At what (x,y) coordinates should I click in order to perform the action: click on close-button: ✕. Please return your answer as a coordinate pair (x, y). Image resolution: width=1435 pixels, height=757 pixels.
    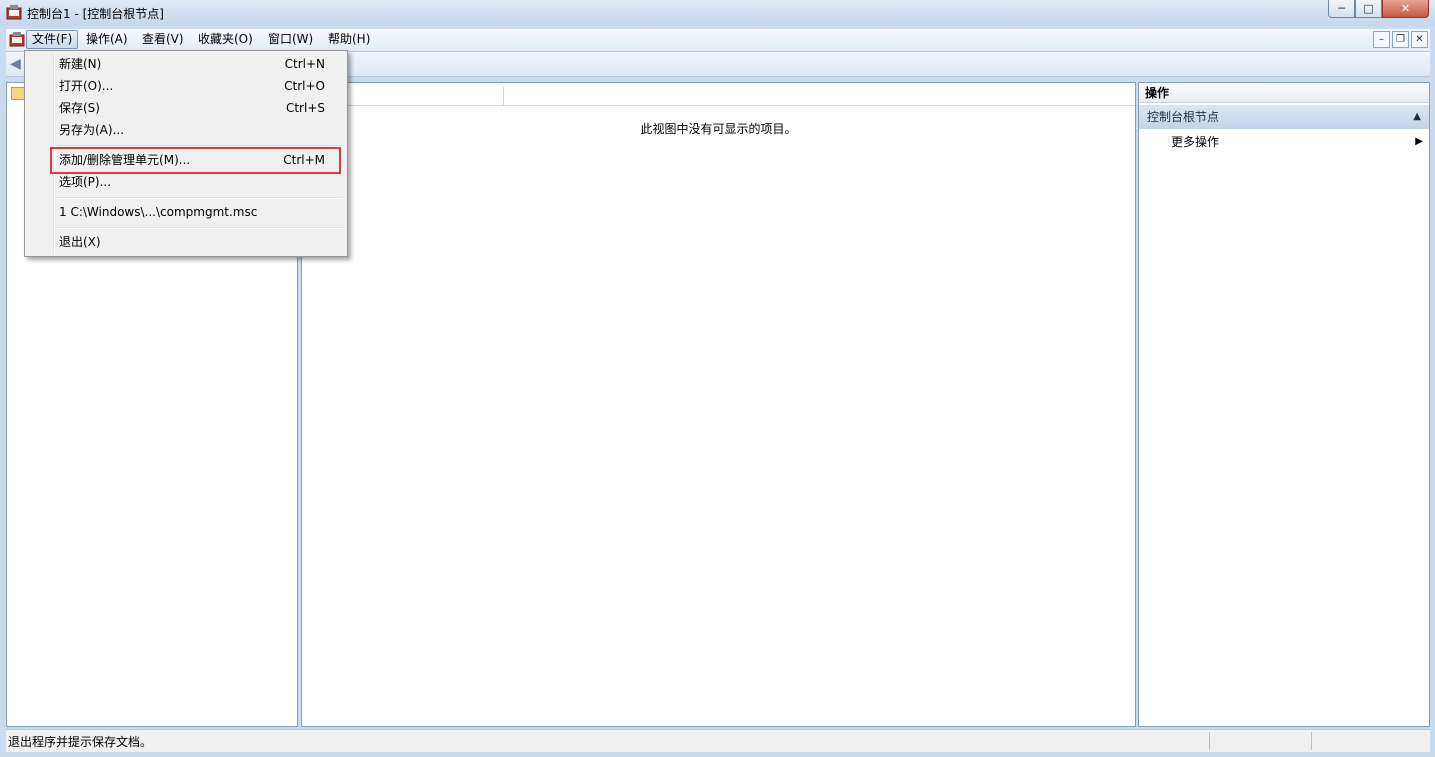
    Looking at the image, I should click on (1405, 9).